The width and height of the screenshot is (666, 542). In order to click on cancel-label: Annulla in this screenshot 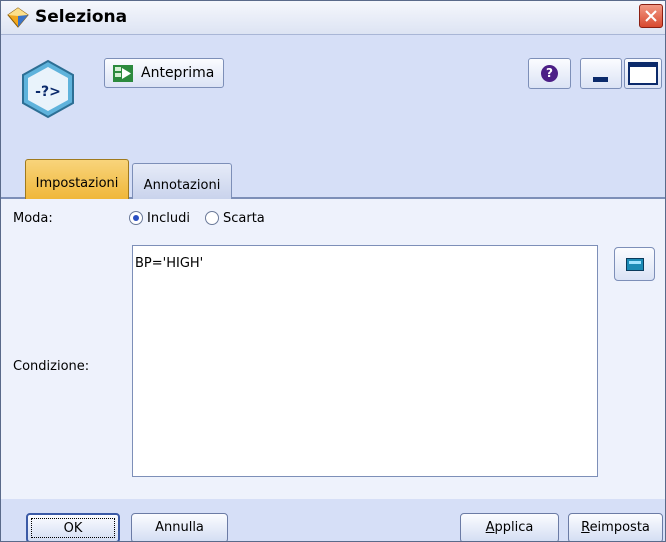, I will do `click(179, 527)`.